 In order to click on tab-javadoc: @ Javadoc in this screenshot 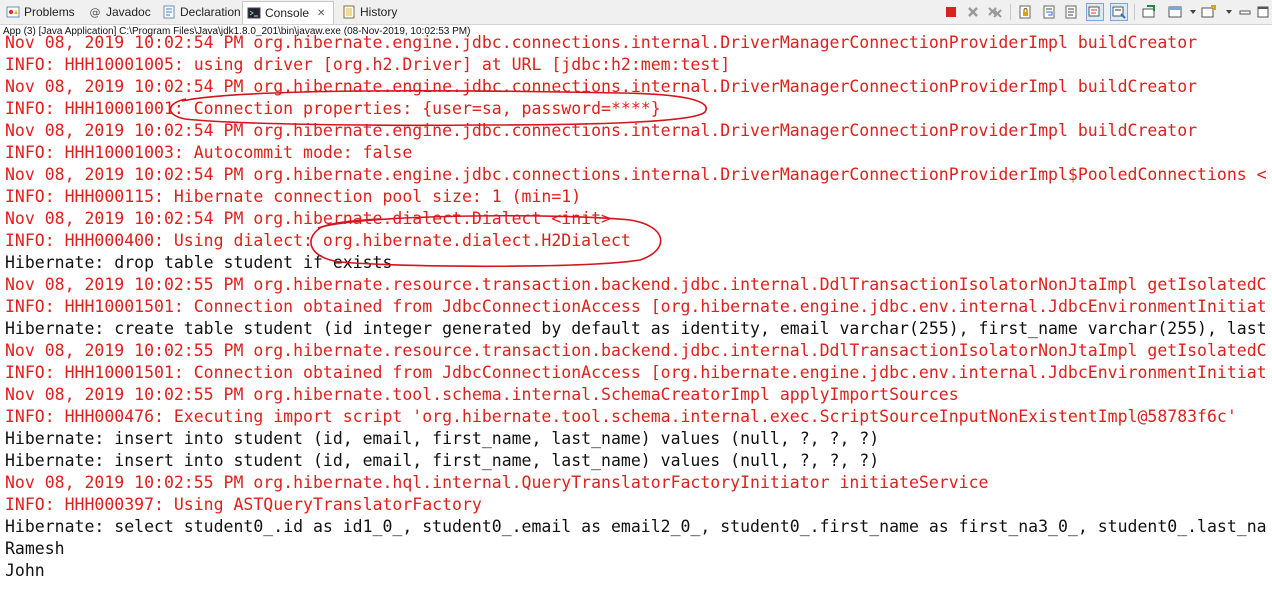, I will do `click(119, 12)`.